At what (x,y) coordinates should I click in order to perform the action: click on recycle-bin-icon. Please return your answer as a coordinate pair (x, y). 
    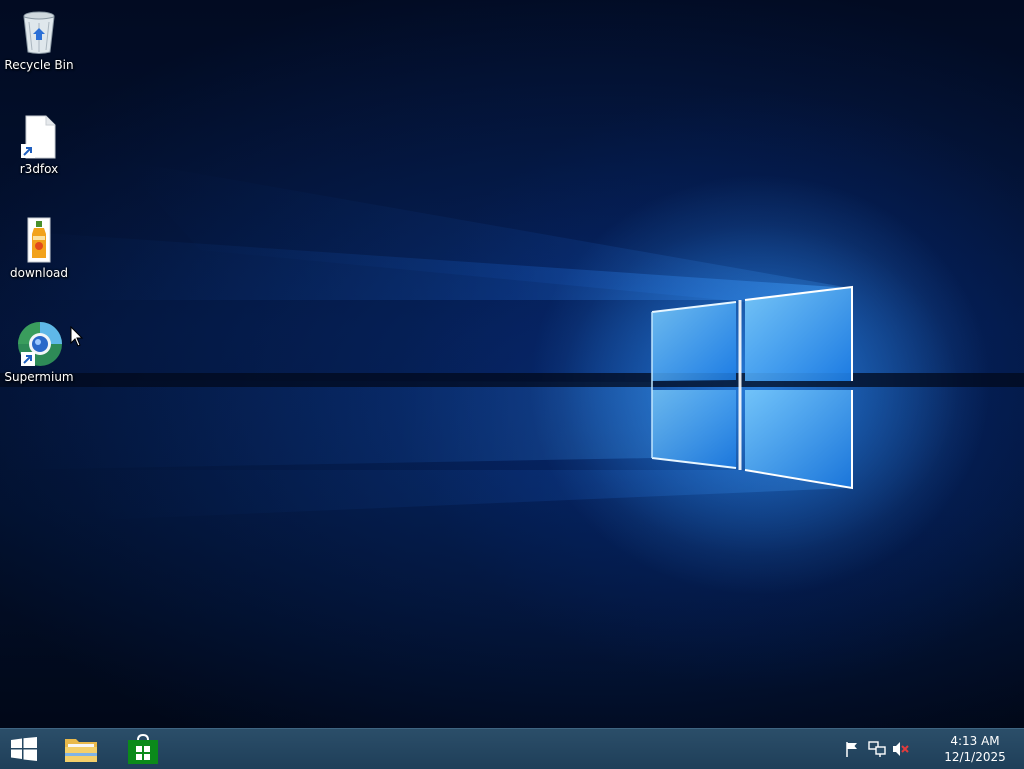
    Looking at the image, I should click on (39, 32).